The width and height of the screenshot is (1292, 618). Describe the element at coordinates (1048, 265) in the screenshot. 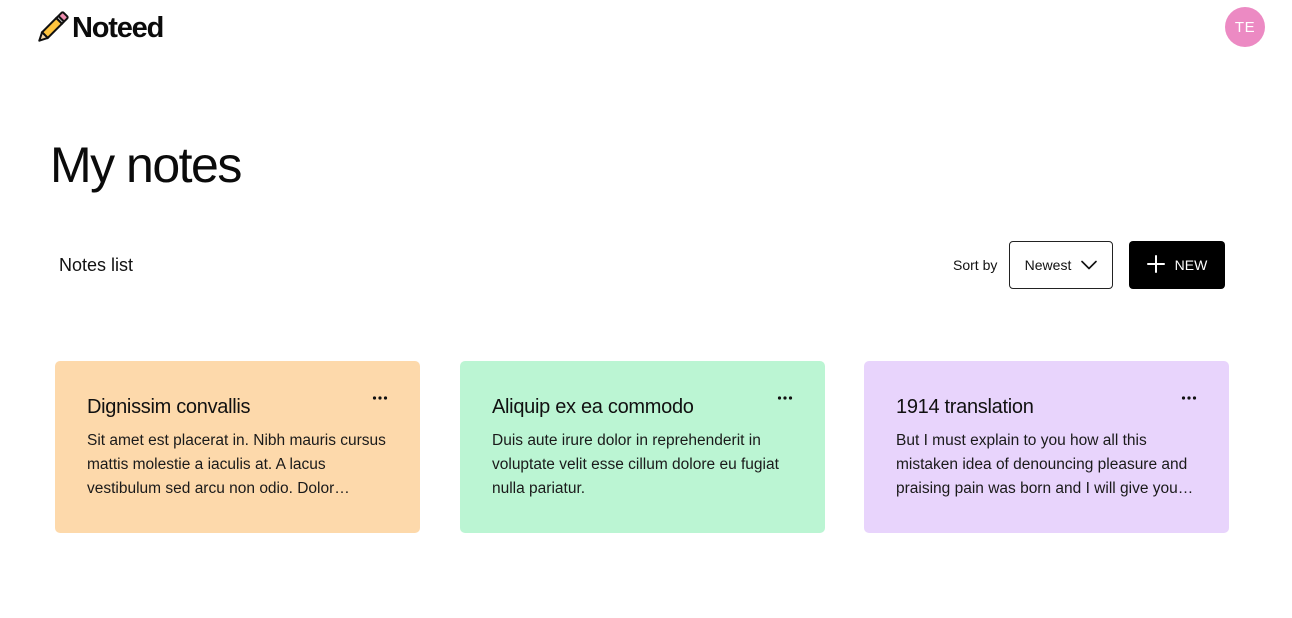

I see `sort-dropdown-value: Newest` at that location.